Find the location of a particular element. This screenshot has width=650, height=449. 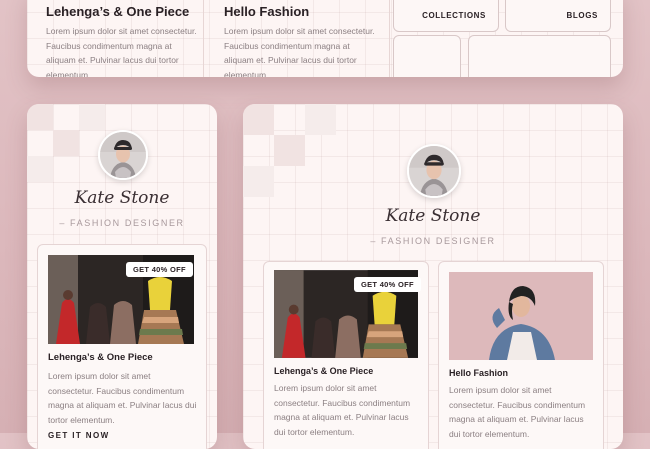

blogs-label: BLOGS is located at coordinates (582, 15).